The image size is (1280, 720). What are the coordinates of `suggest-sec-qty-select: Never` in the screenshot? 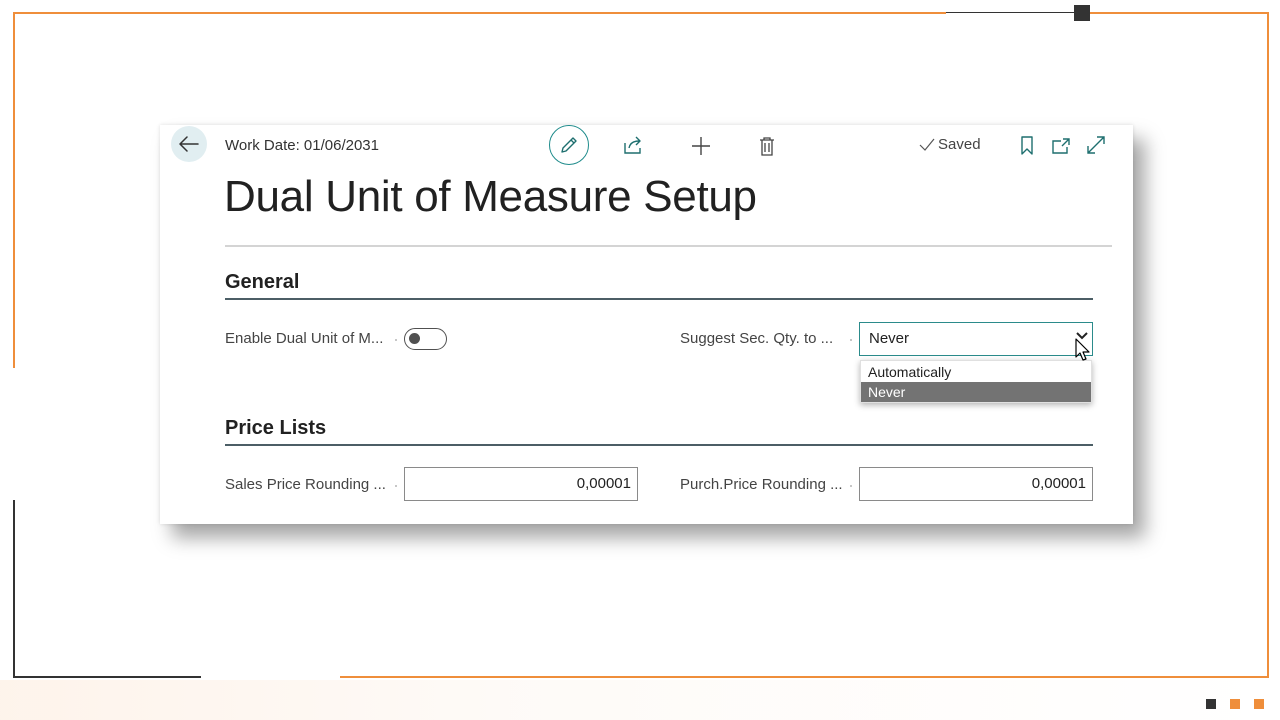 It's located at (976, 339).